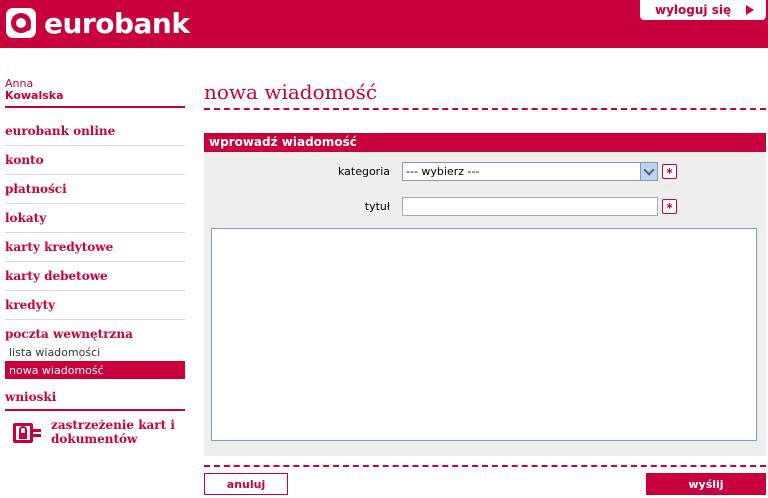  What do you see at coordinates (59, 247) in the screenshot?
I see `sidebar-item-label: karty kredytowe` at bounding box center [59, 247].